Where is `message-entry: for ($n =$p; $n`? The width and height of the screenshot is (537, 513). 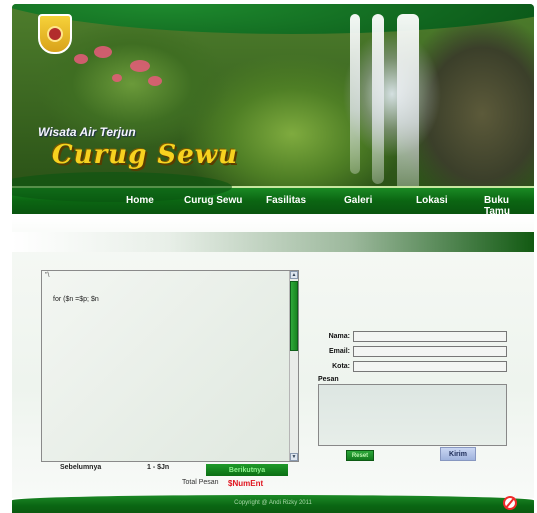 message-entry: for ($n =$p; $n is located at coordinates (76, 299).